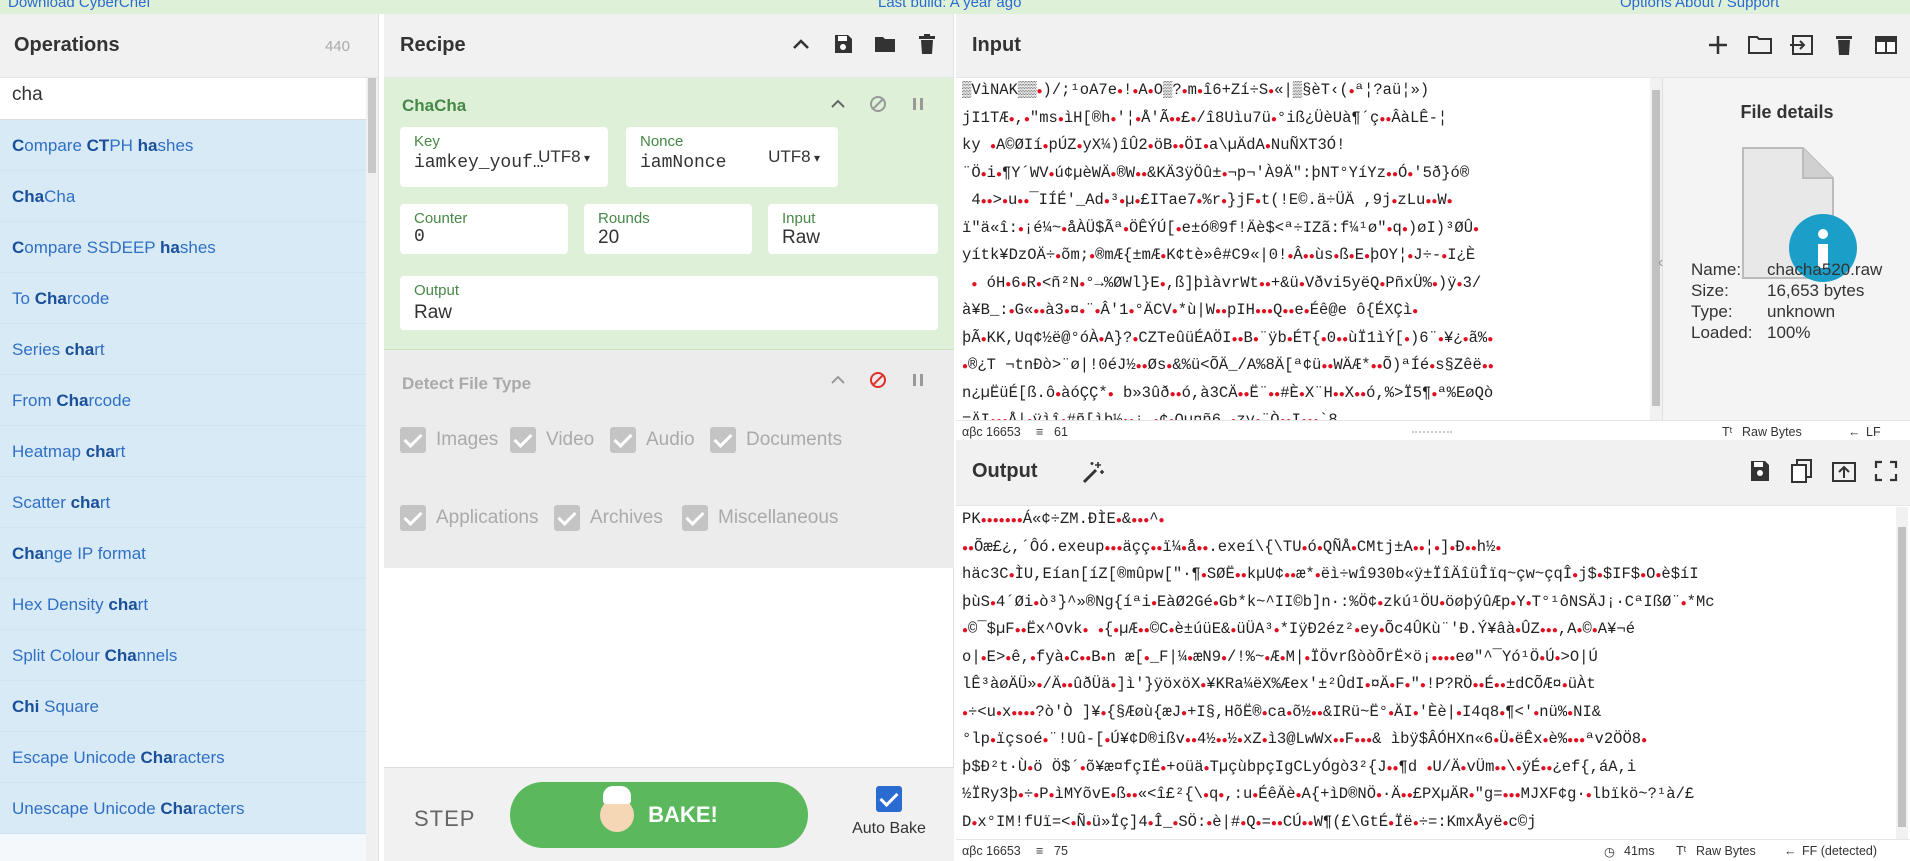 The height and width of the screenshot is (861, 1910). I want to click on miscellaneous-checkbox: Miscellaneous, so click(760, 518).